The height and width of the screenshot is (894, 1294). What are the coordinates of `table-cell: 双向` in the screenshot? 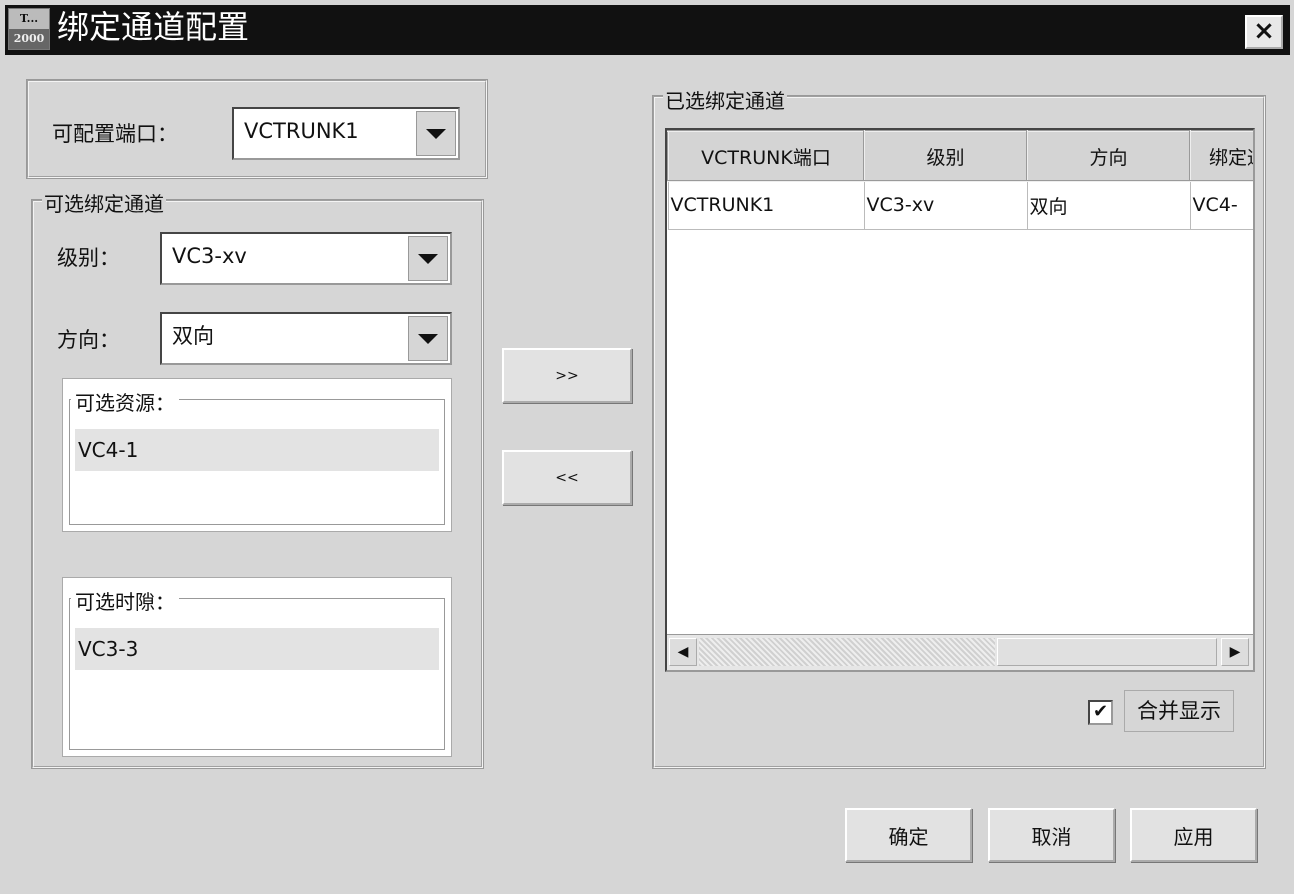 It's located at (1108, 205).